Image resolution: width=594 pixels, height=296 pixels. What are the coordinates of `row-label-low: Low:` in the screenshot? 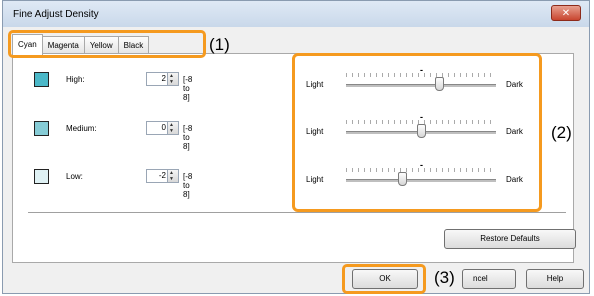 It's located at (74, 176).